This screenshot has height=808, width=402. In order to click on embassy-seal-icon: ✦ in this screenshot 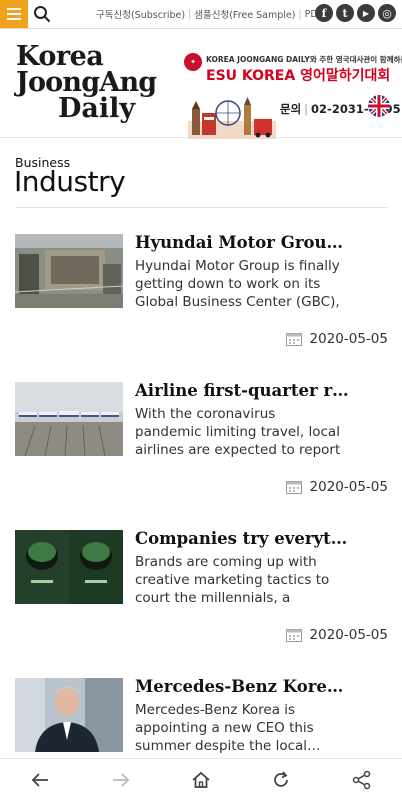, I will do `click(193, 62)`.